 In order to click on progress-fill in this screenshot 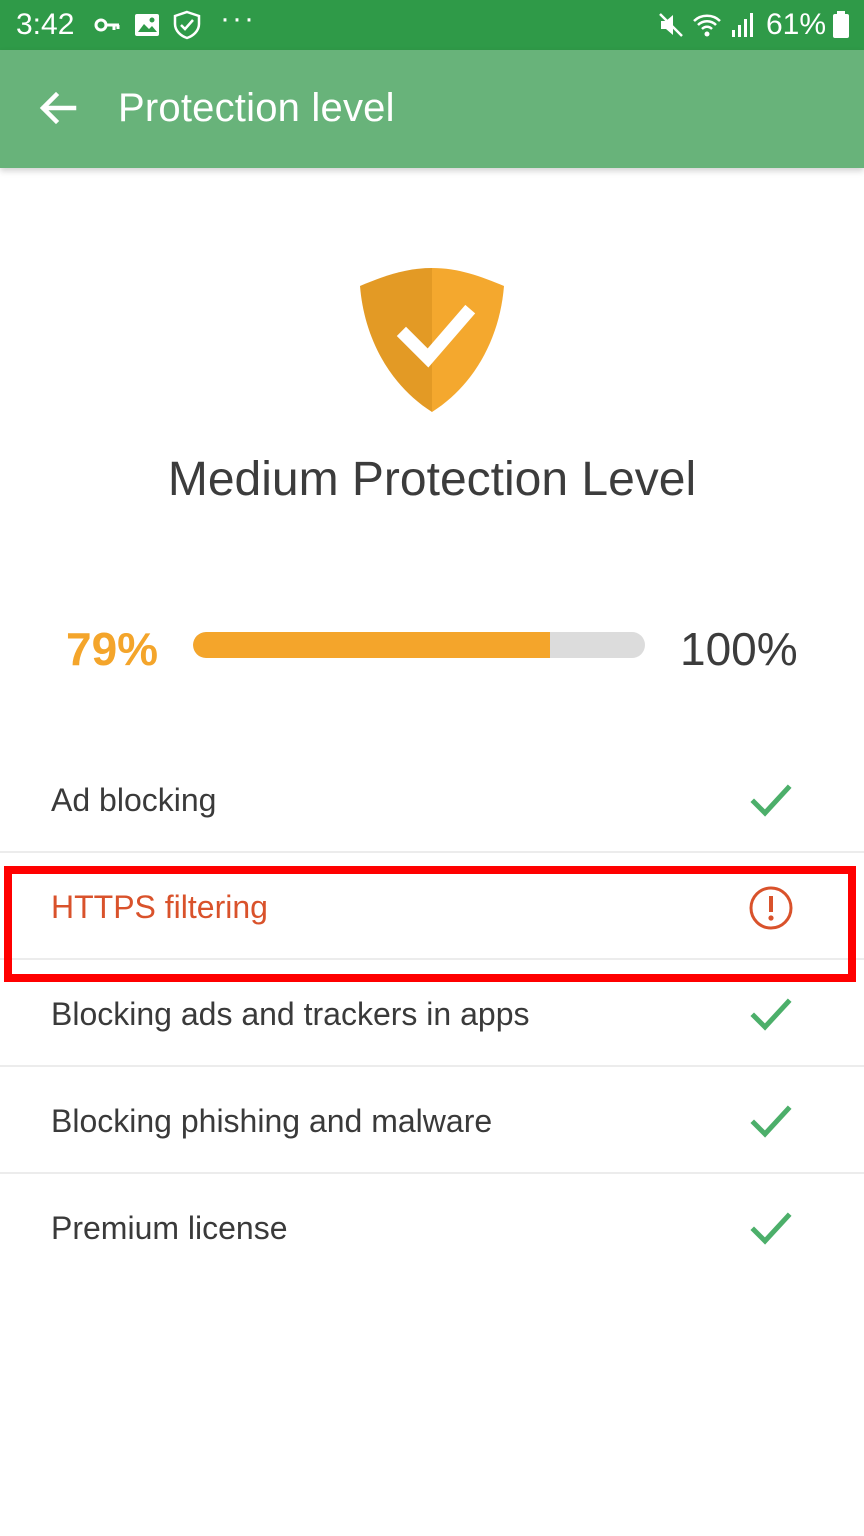, I will do `click(372, 645)`.